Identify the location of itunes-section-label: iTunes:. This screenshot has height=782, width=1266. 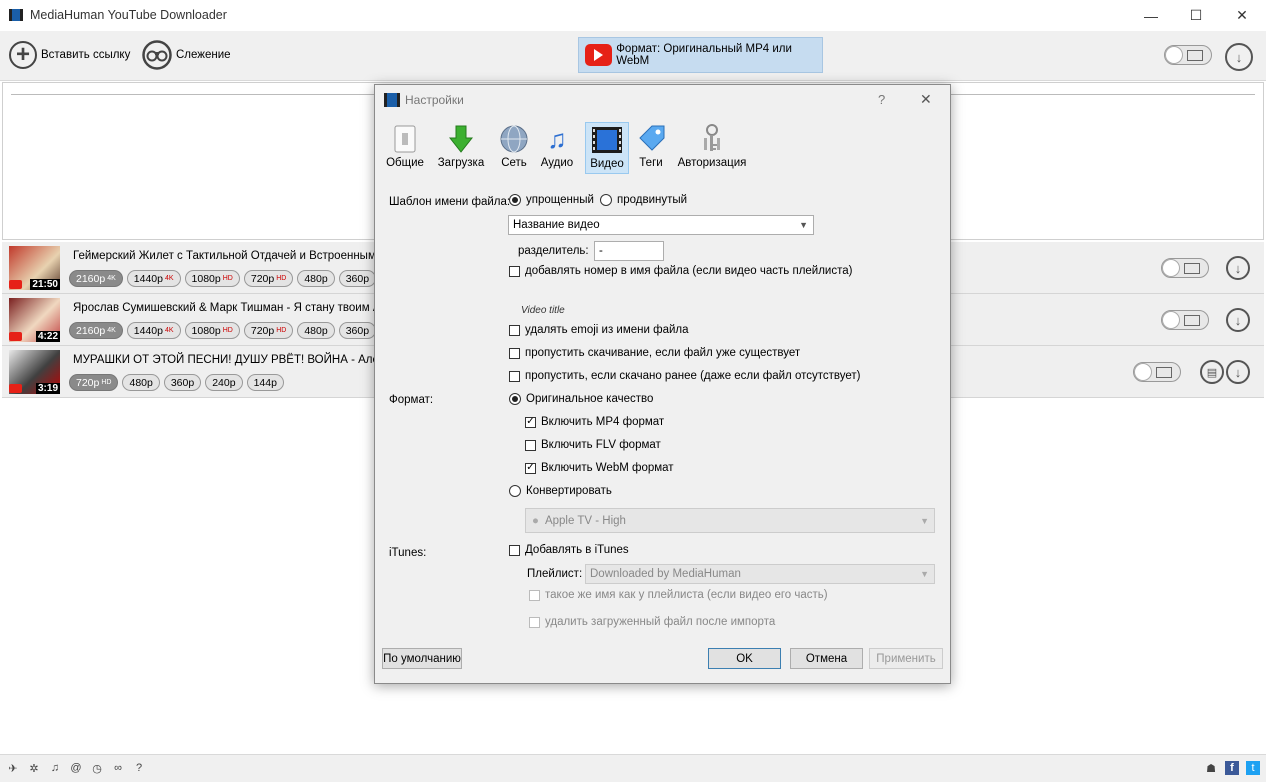
(408, 553).